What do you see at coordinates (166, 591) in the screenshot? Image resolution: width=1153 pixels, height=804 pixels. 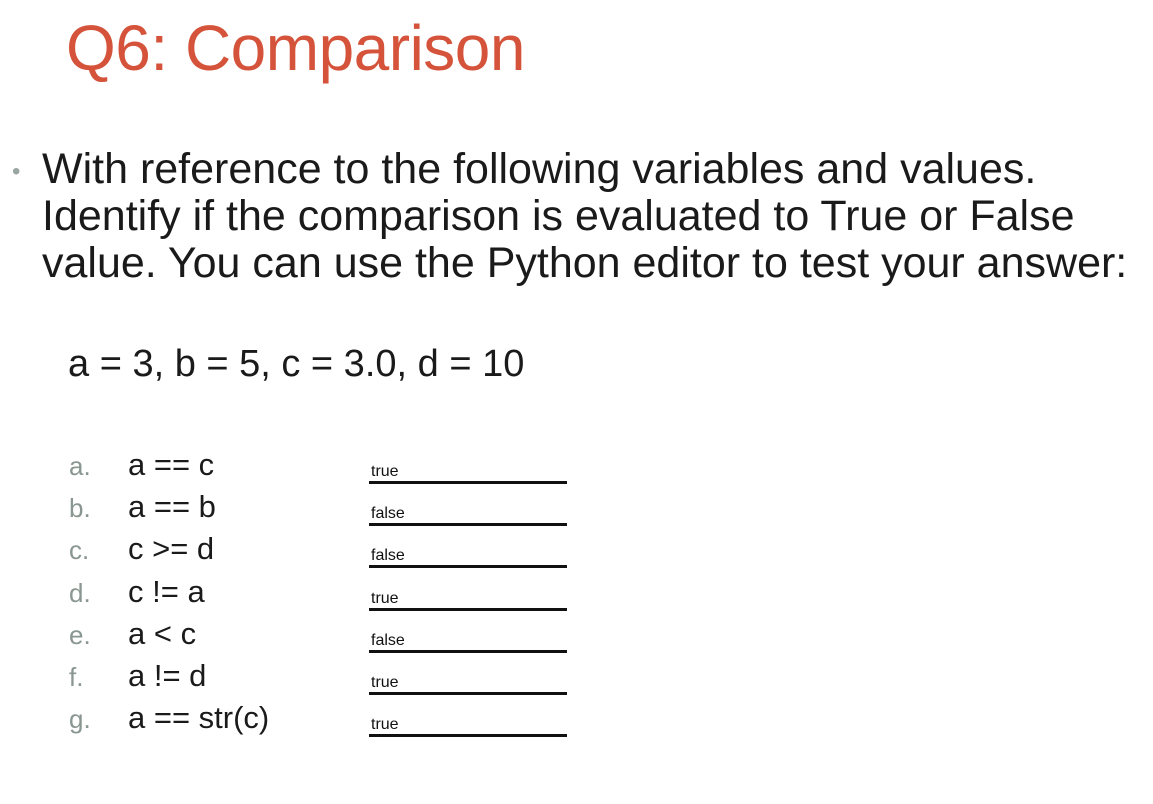 I see `question-expression: c != a` at bounding box center [166, 591].